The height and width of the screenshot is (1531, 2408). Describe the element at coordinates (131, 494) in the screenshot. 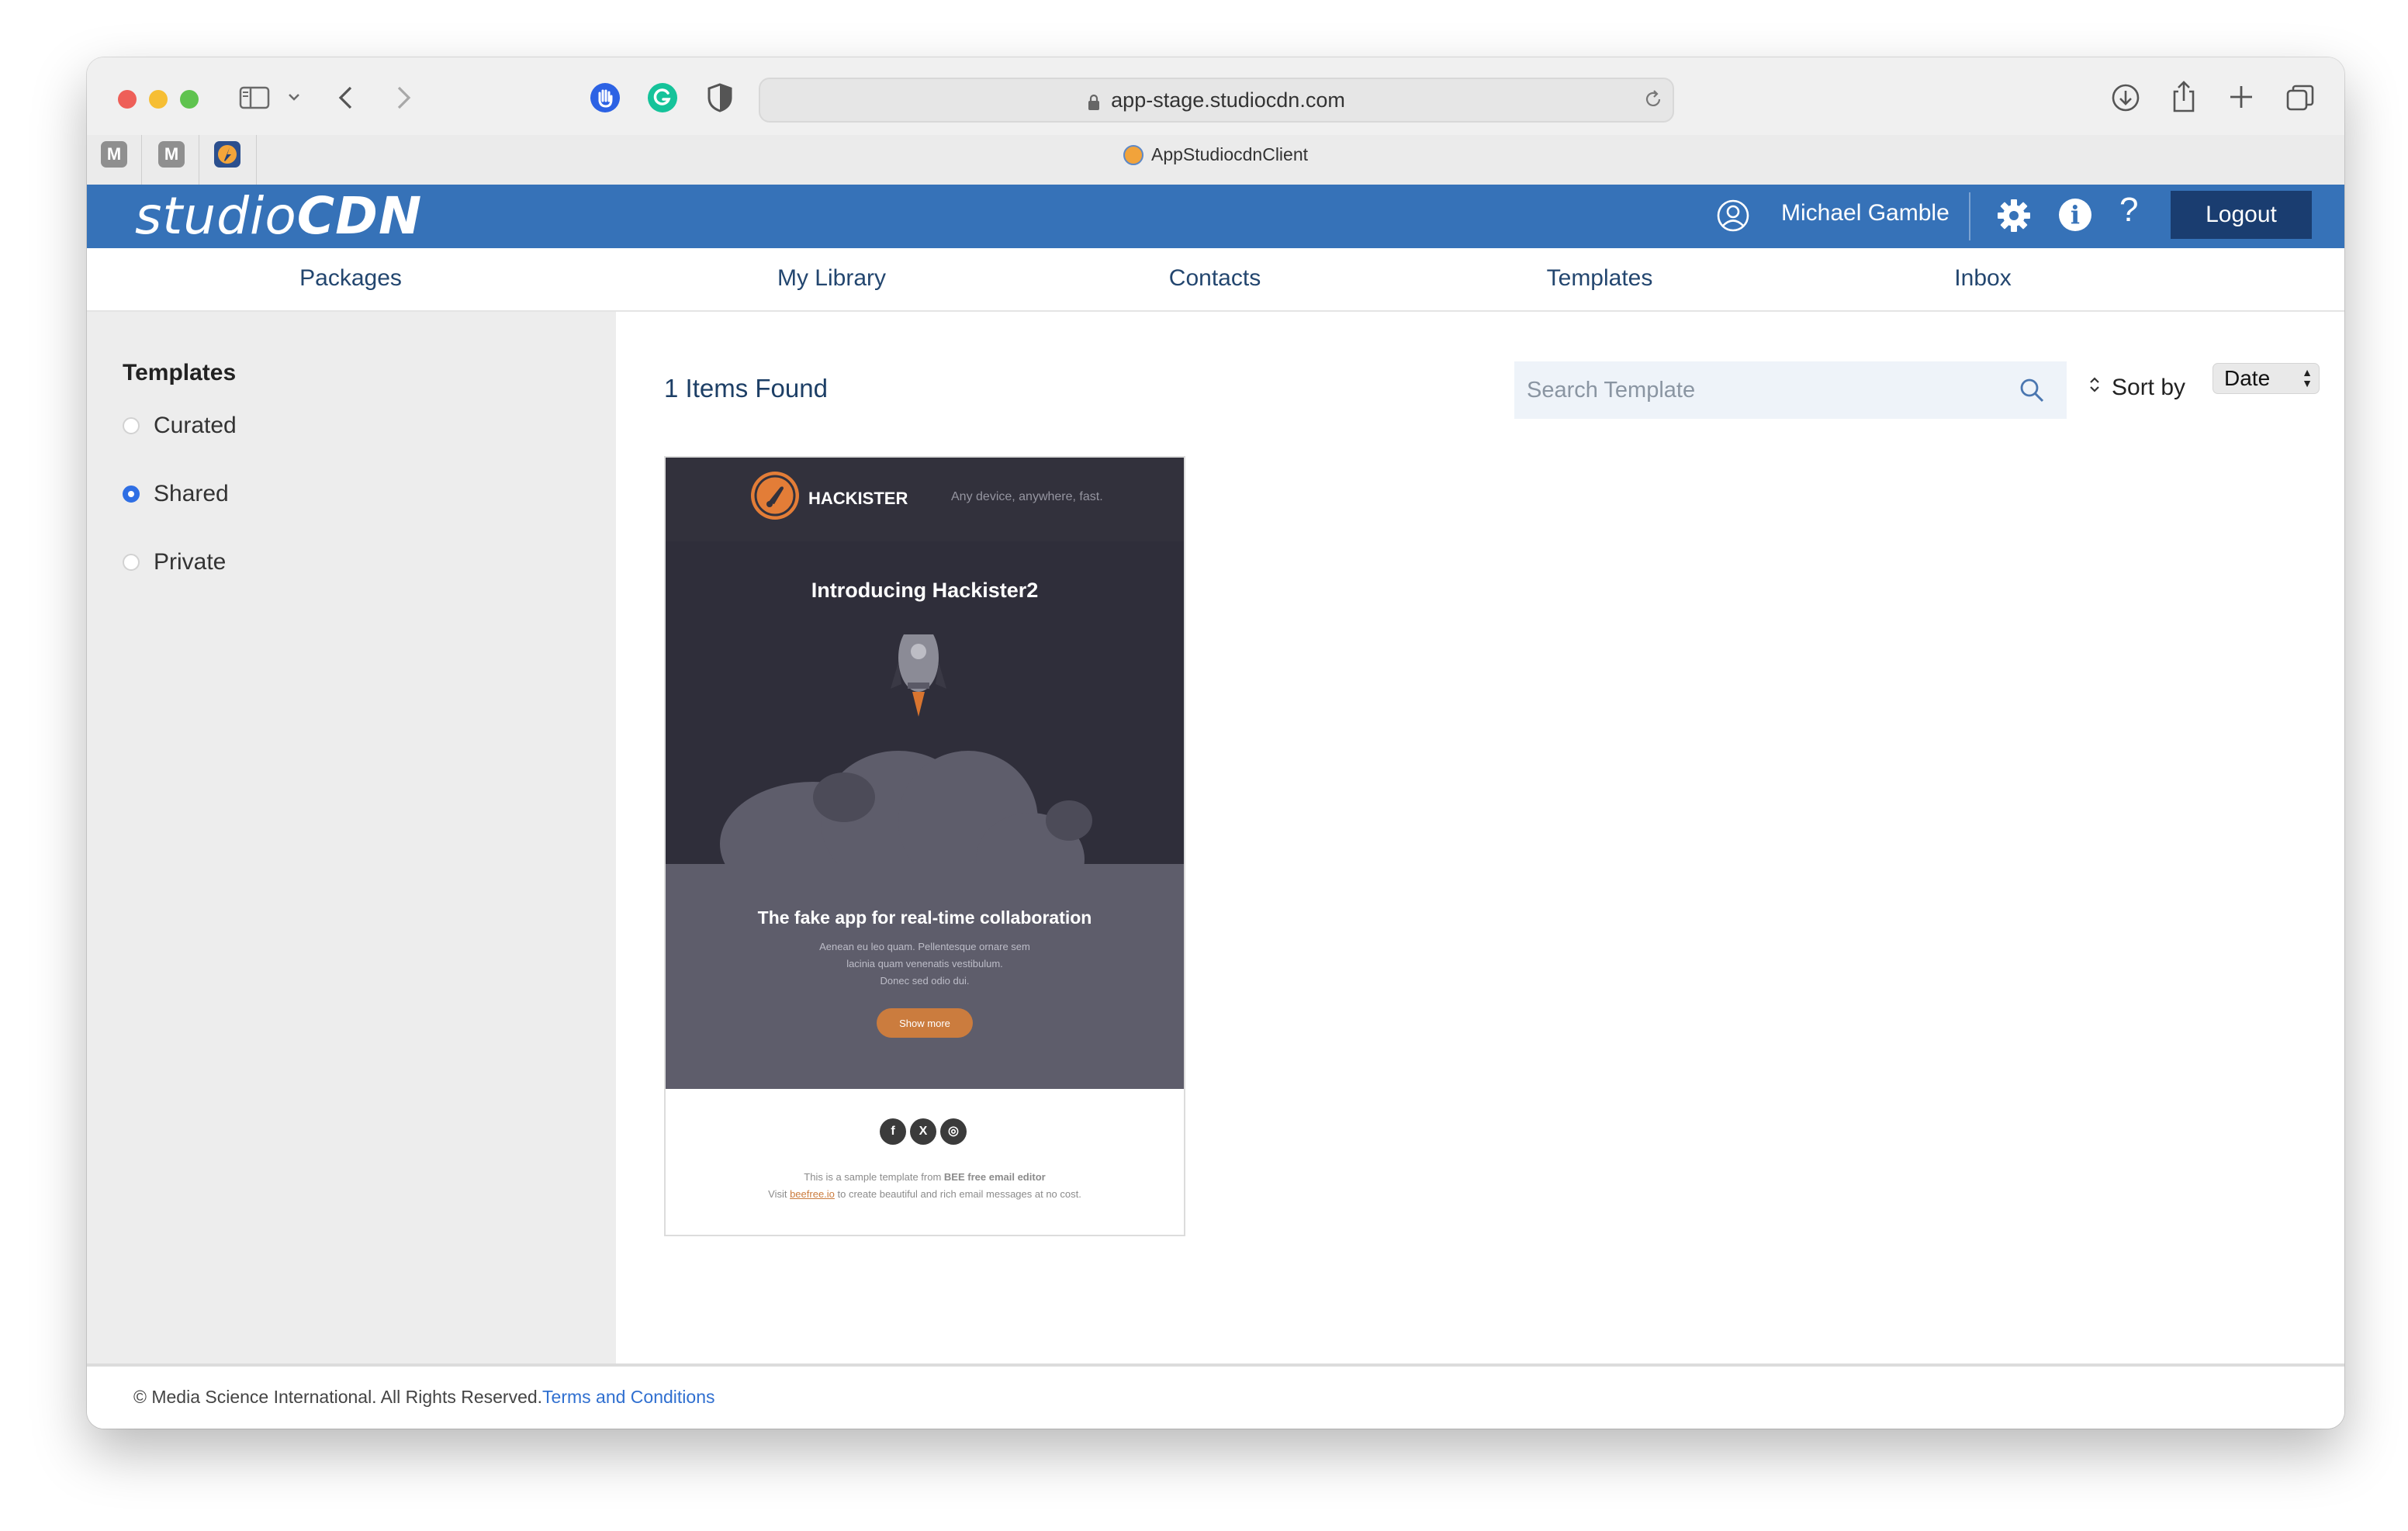

I see `radio-shared` at that location.